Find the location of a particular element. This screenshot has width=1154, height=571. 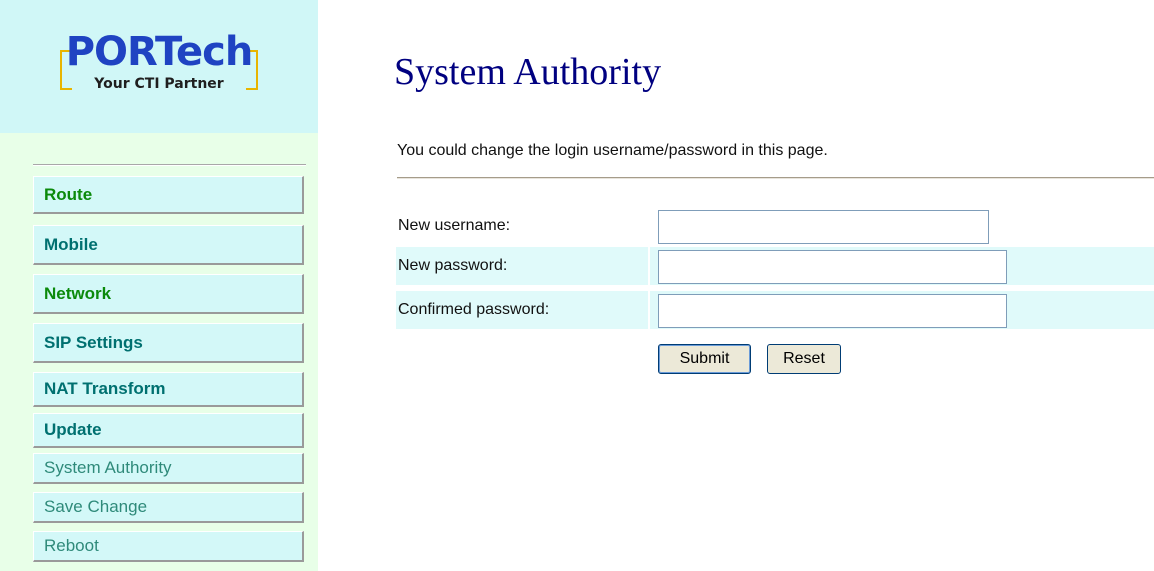

sidebar-divider is located at coordinates (169, 165).